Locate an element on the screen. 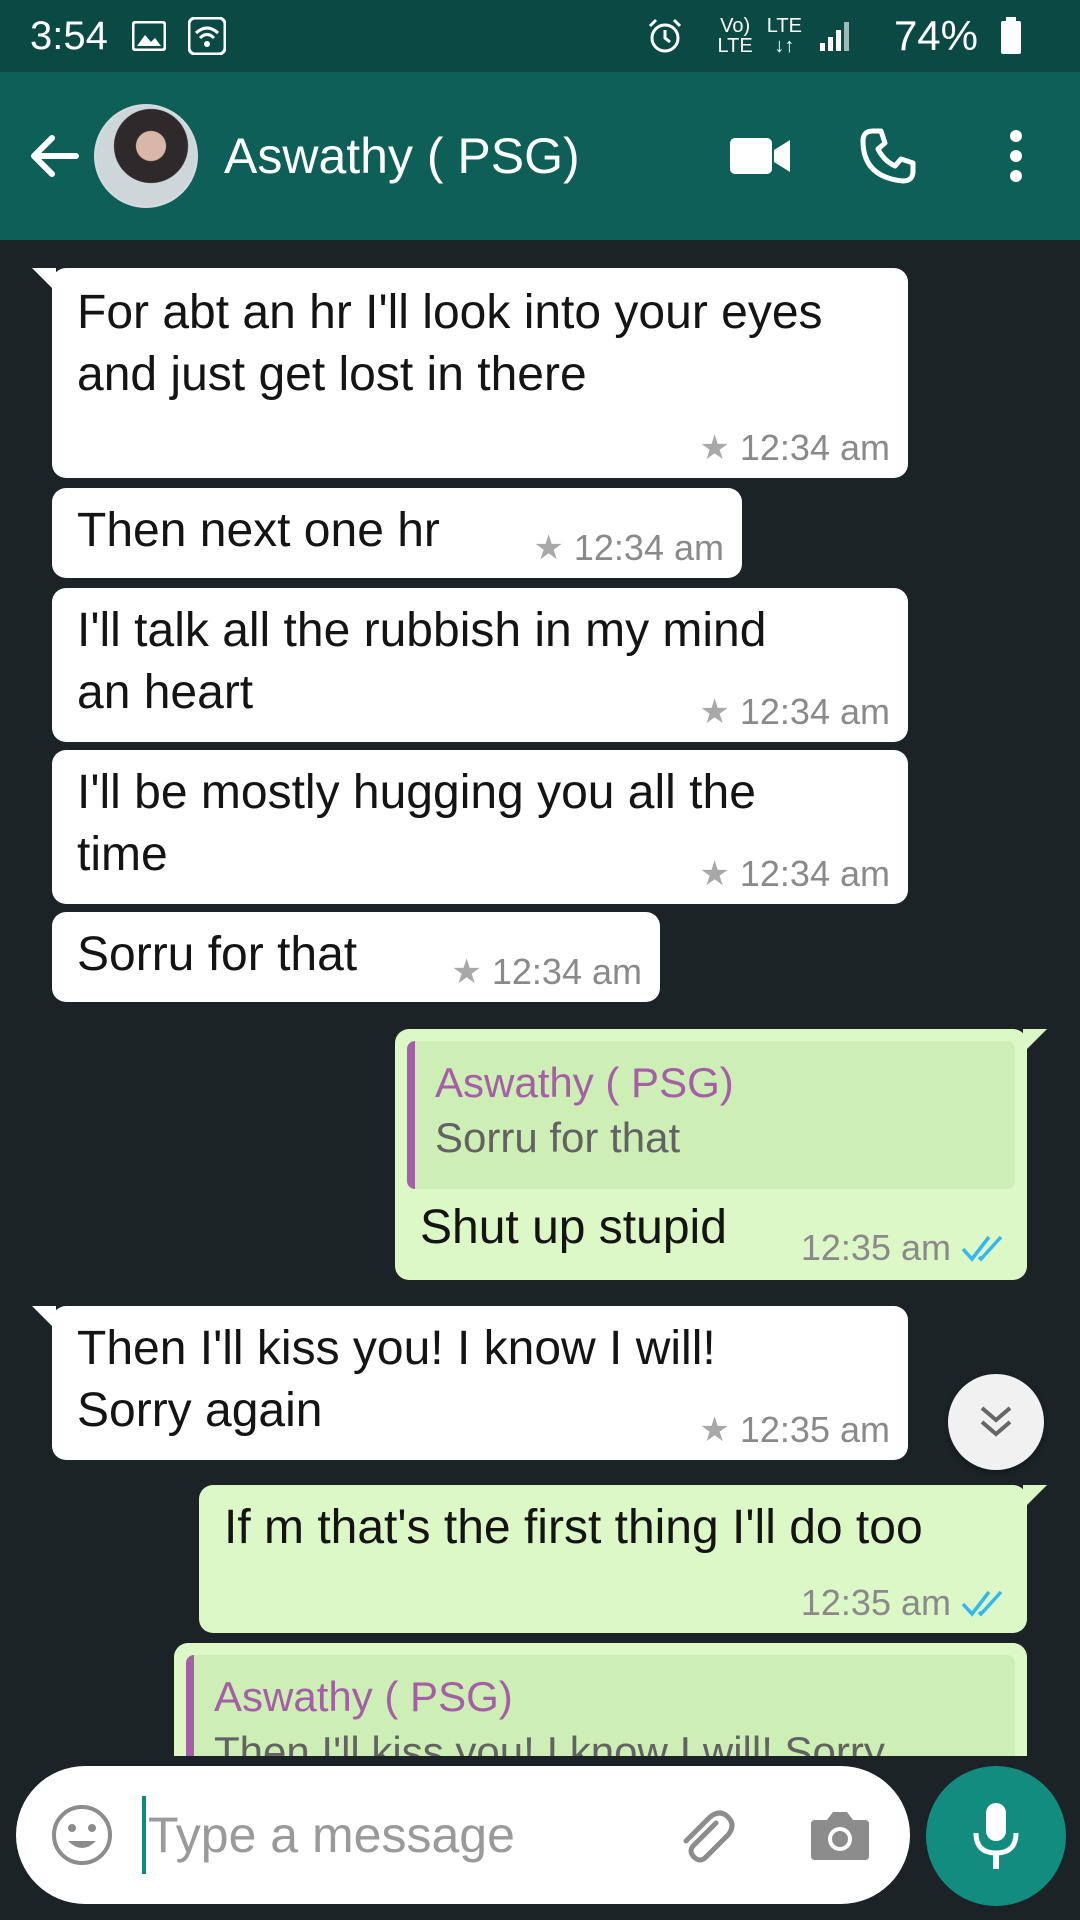 The width and height of the screenshot is (1080, 1920). voice-call-button is located at coordinates (888, 156).